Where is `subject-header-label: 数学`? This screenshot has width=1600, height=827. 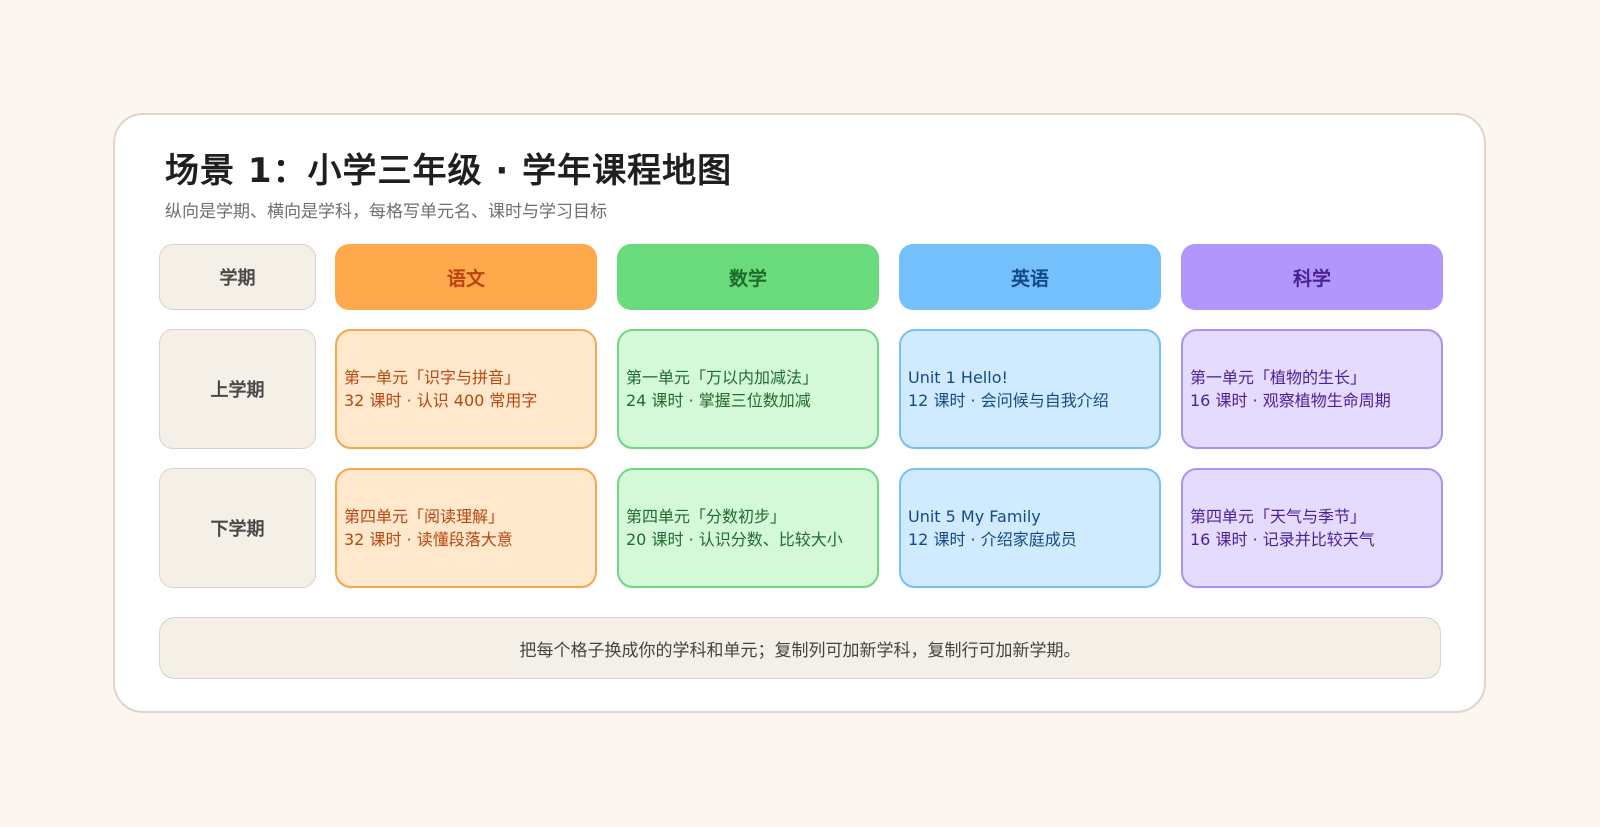
subject-header-label: 数学 is located at coordinates (747, 278).